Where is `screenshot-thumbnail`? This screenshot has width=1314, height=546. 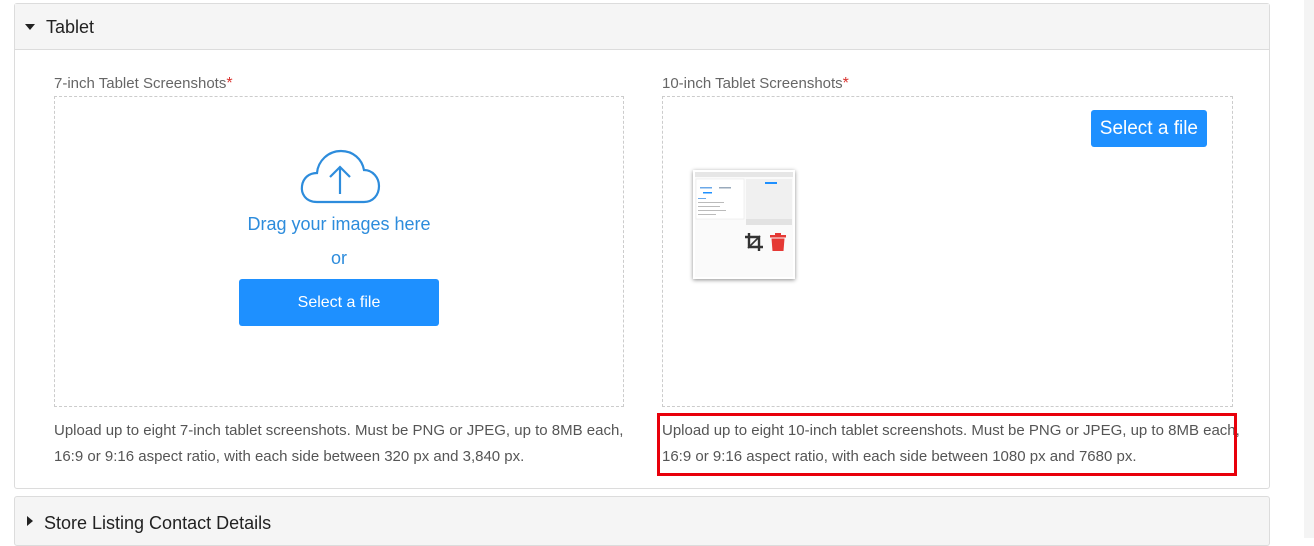 screenshot-thumbnail is located at coordinates (744, 224).